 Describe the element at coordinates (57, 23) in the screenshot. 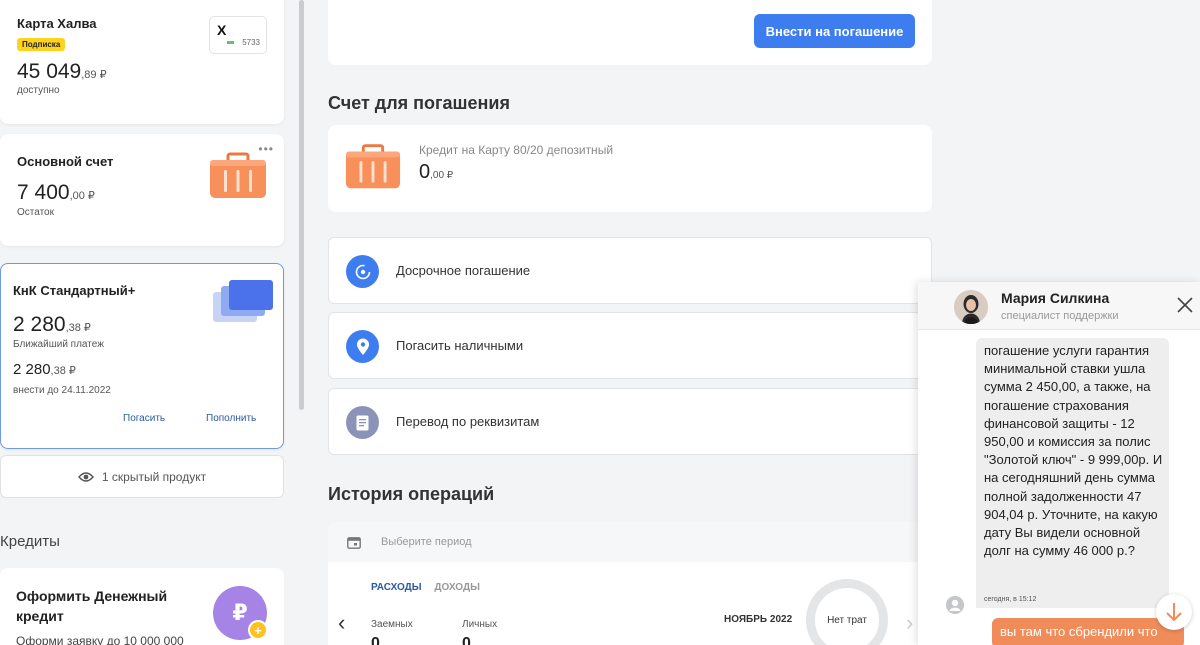

I see `halva-title: Карта Халва` at that location.